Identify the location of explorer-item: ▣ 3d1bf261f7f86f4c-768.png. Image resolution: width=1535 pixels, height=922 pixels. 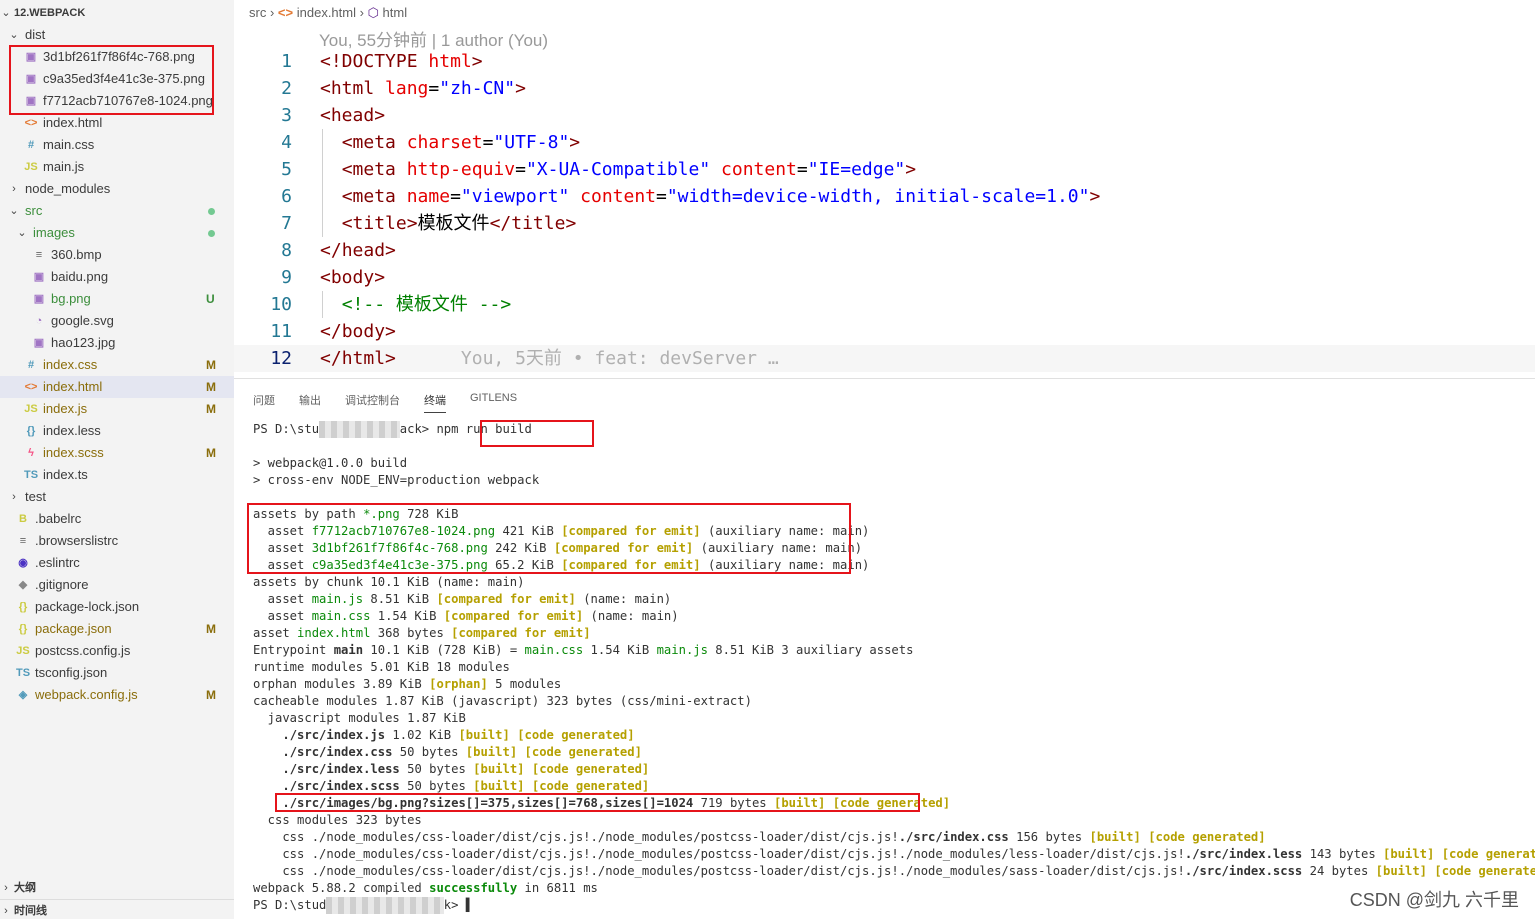
(117, 57).